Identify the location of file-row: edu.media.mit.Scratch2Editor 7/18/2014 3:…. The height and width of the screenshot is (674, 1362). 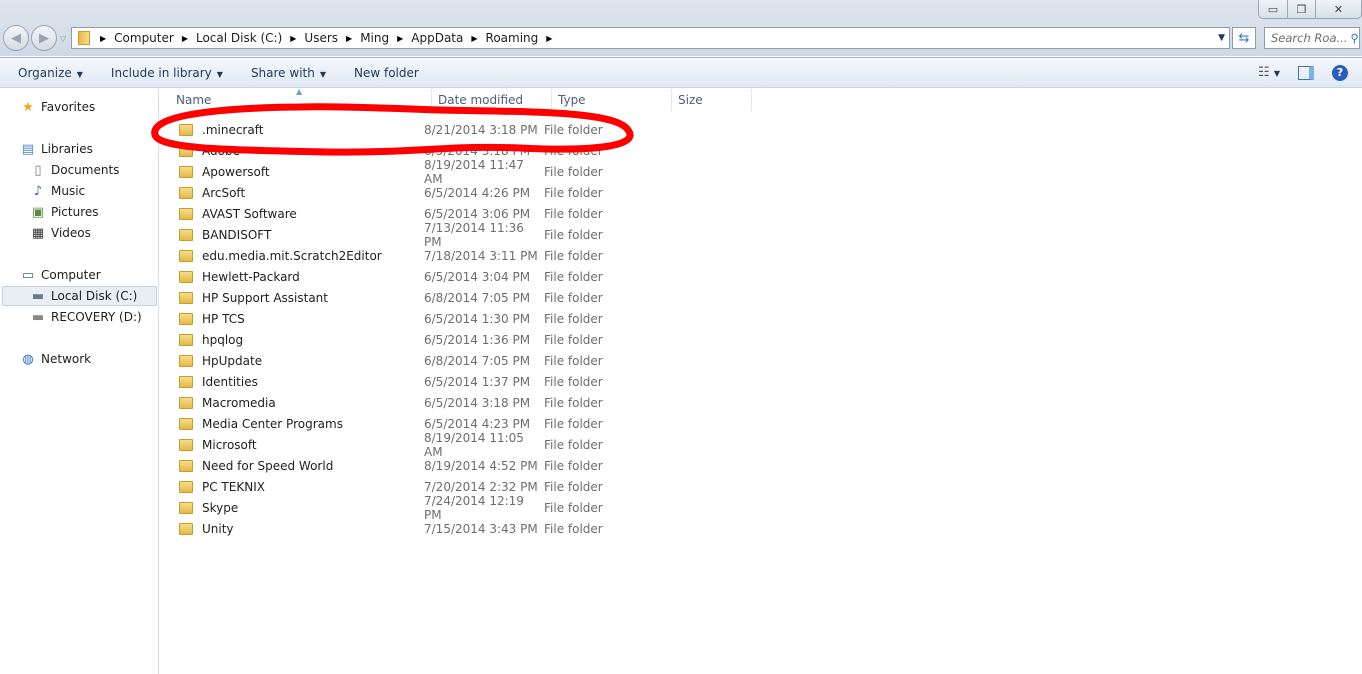
(464, 255).